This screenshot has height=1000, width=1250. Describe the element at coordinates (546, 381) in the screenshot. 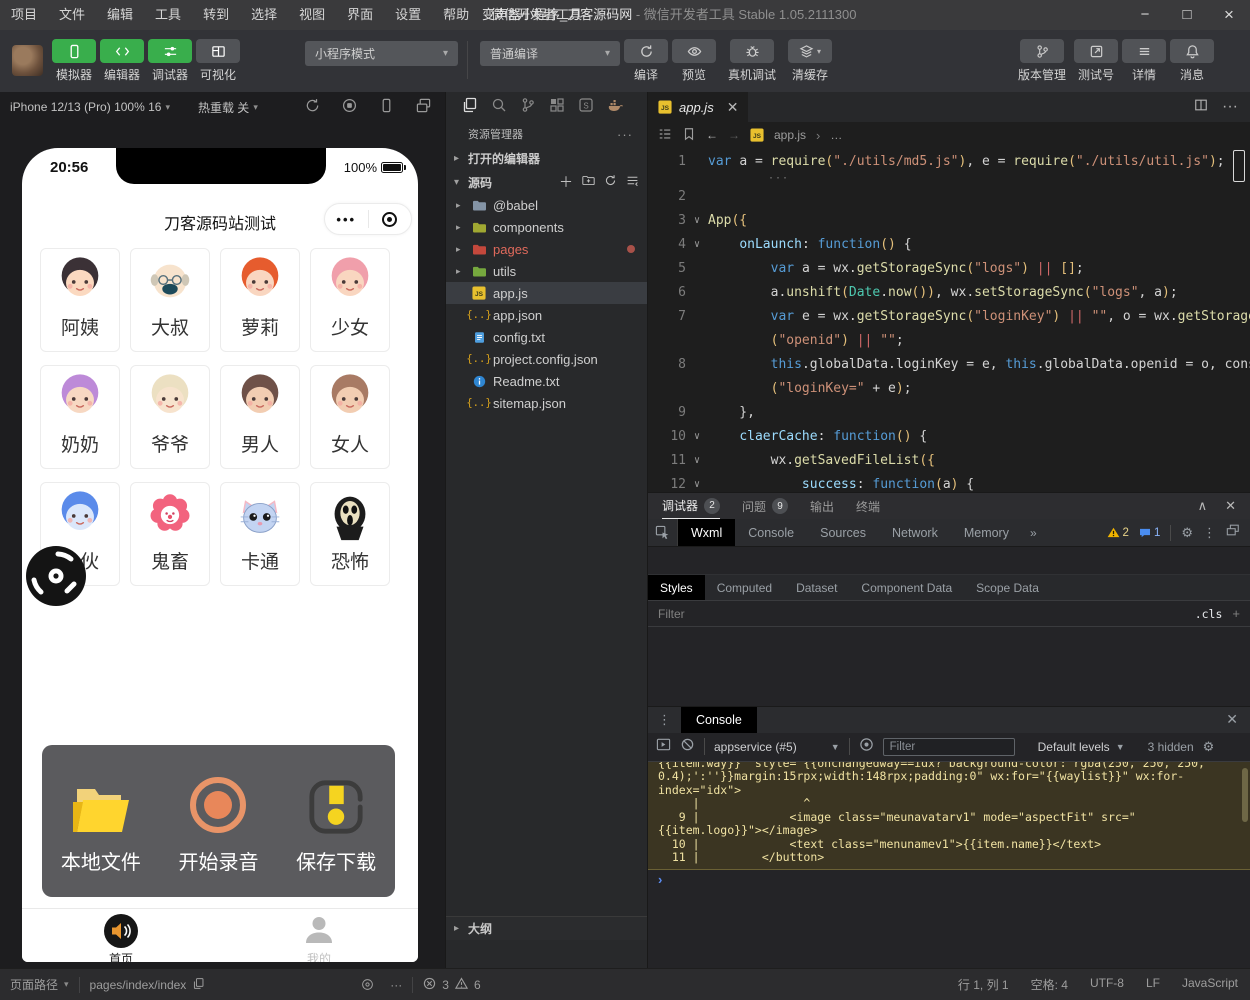

I see `tree-item-Readme.txt: Readme.txt` at that location.